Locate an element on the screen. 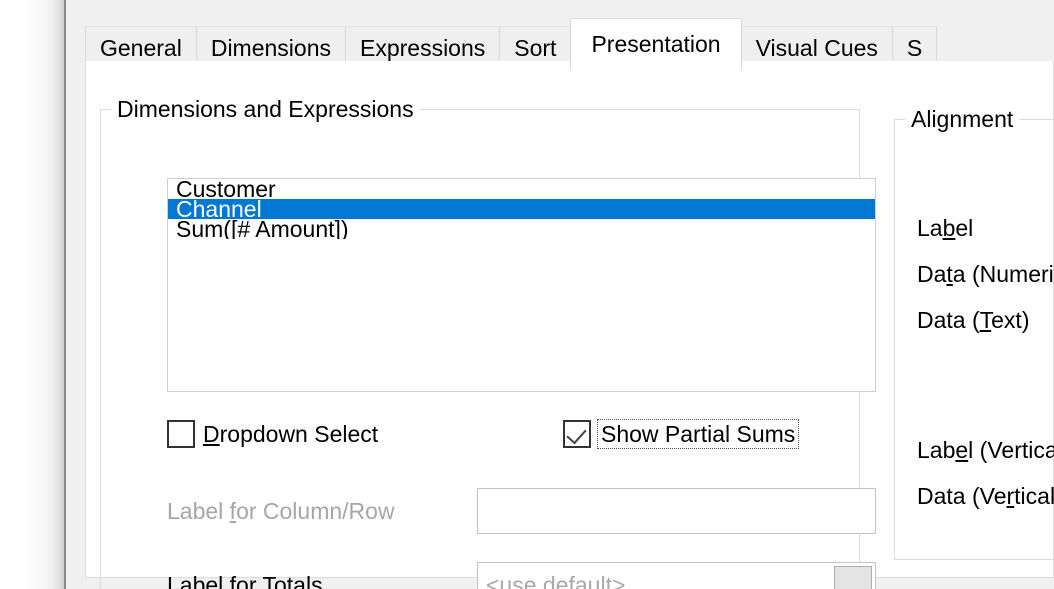  label-post: el is located at coordinates (964, 228).